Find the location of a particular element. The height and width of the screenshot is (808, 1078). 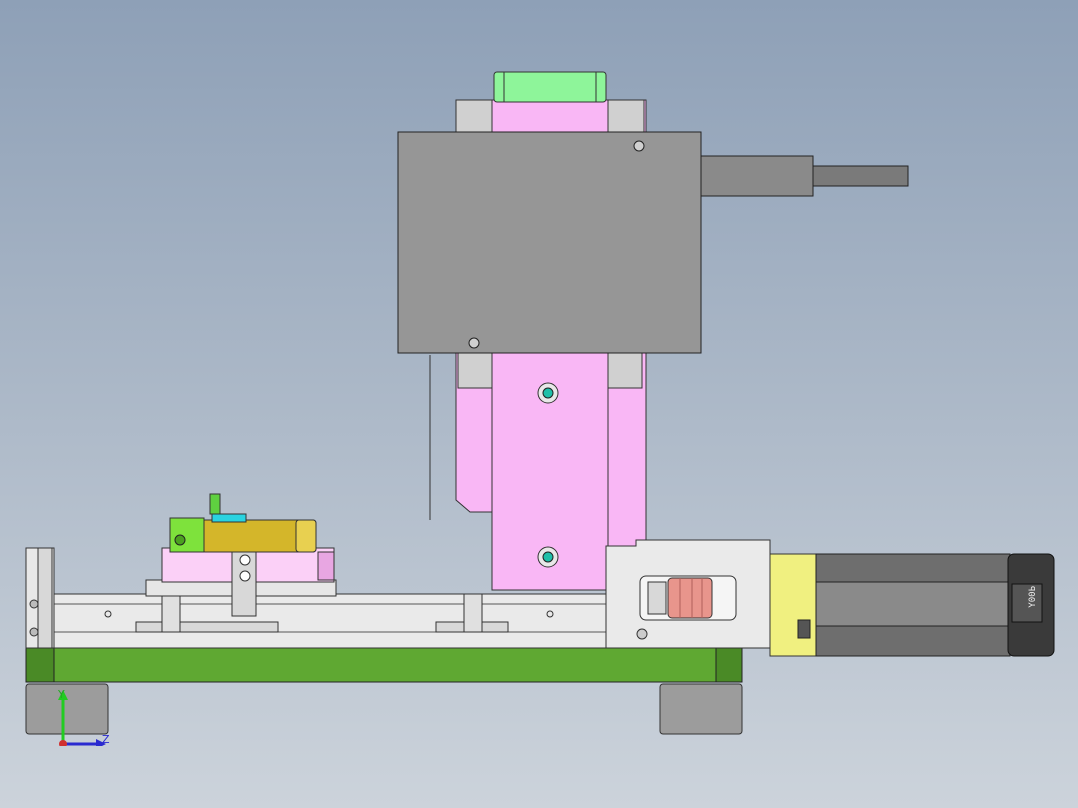

triad-z-label: Z is located at coordinates (106, 739).